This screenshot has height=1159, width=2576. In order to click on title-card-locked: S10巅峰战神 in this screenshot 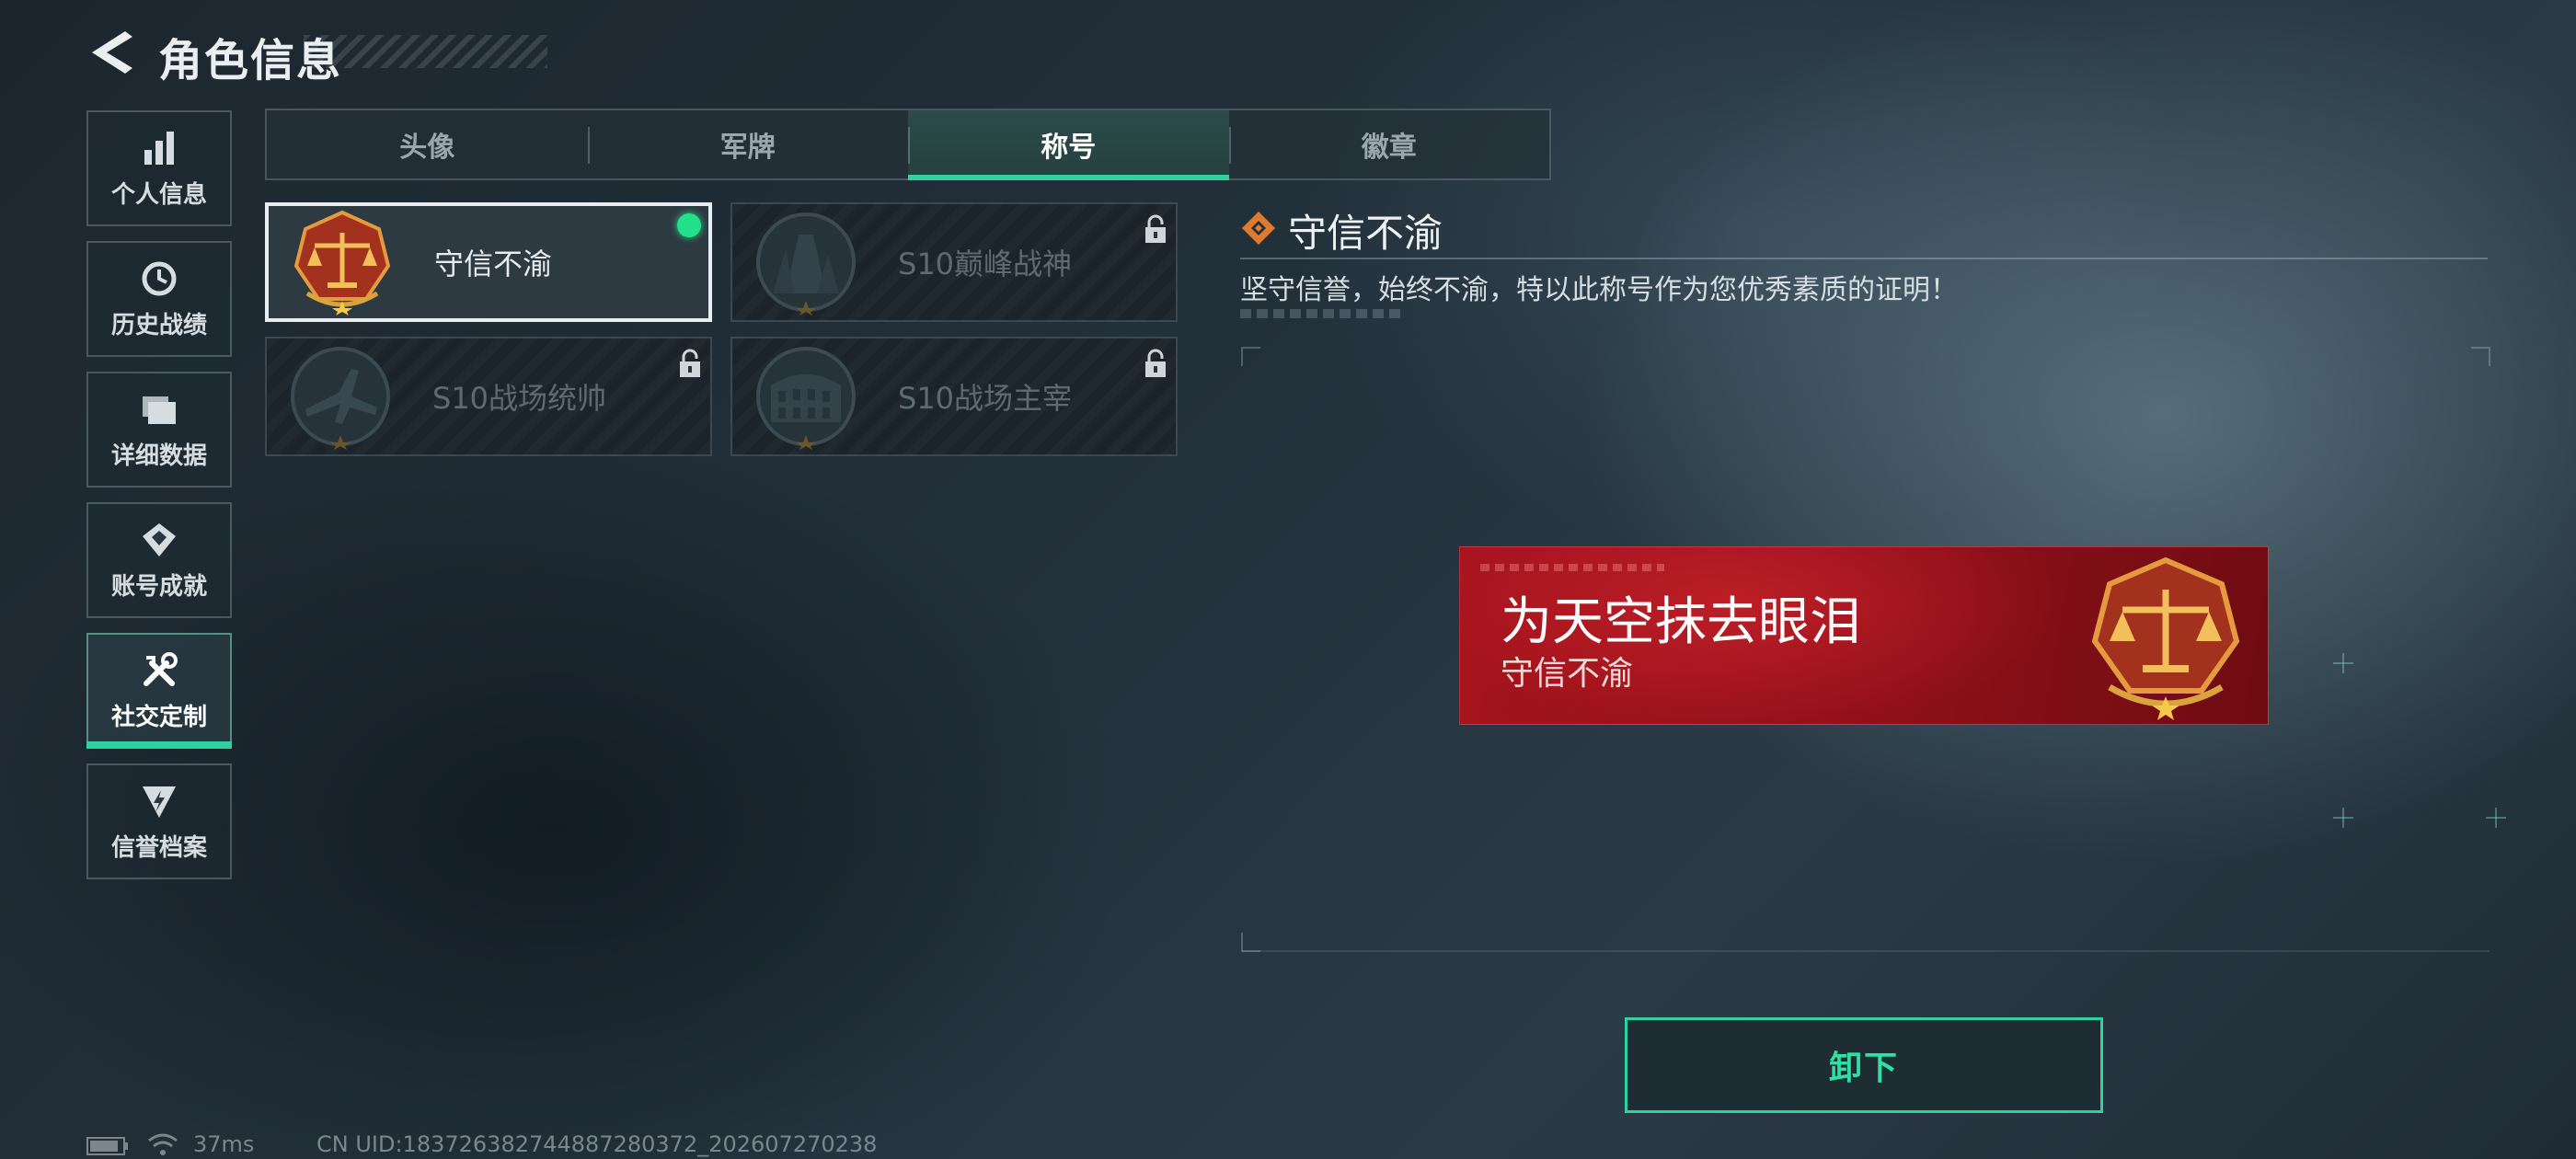, I will do `click(954, 262)`.